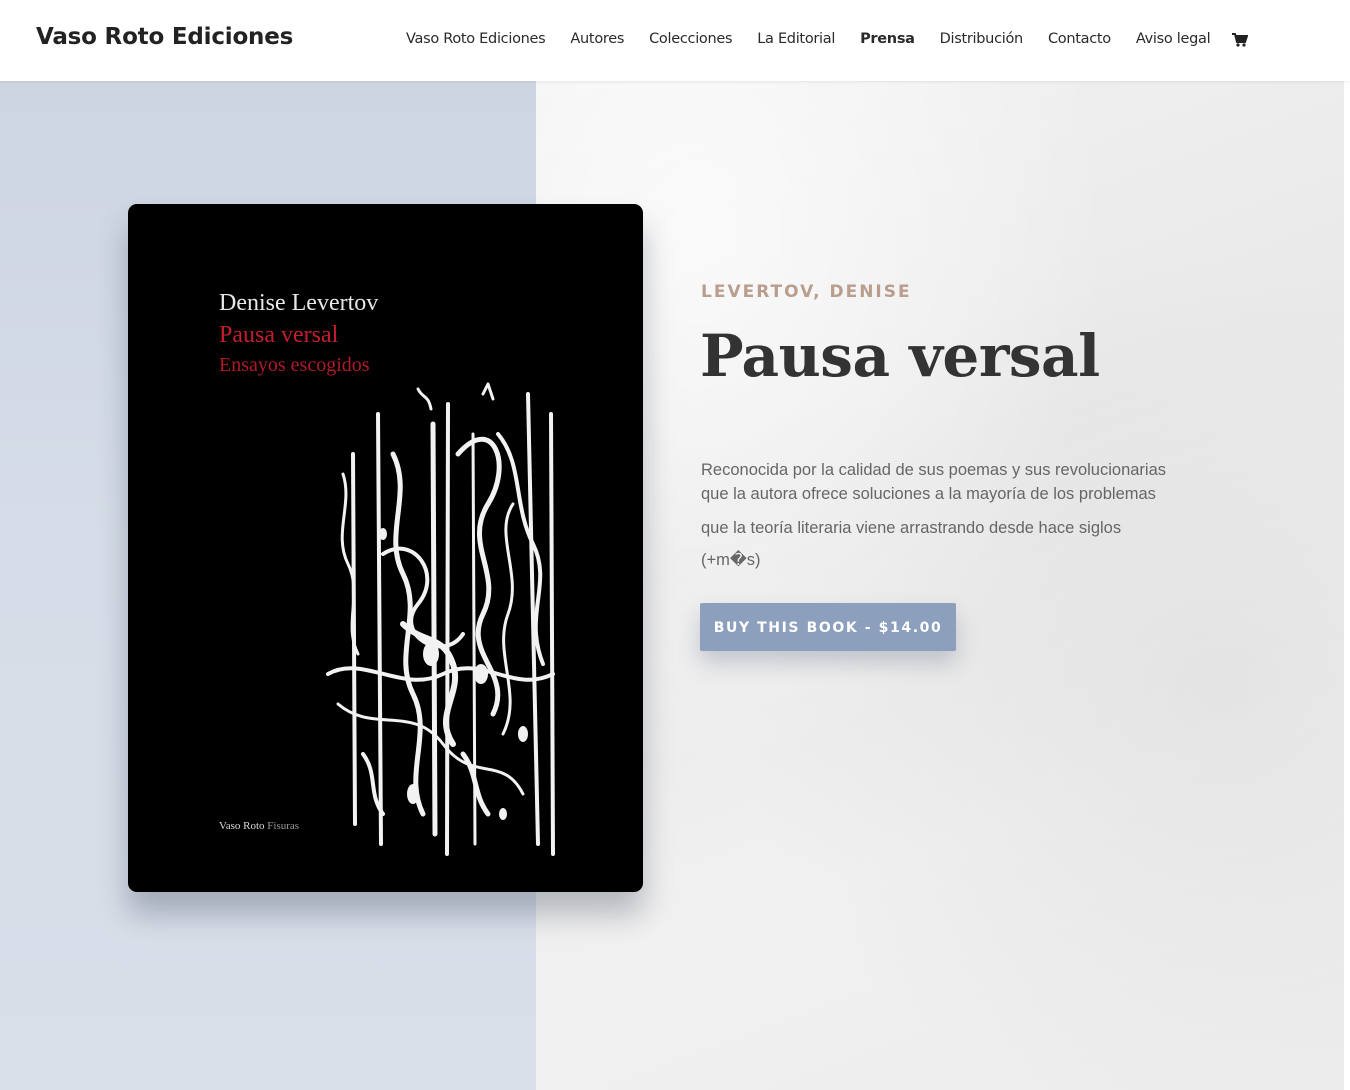 The height and width of the screenshot is (1090, 1350). I want to click on nav-item-colecciones: Colecciones, so click(690, 39).